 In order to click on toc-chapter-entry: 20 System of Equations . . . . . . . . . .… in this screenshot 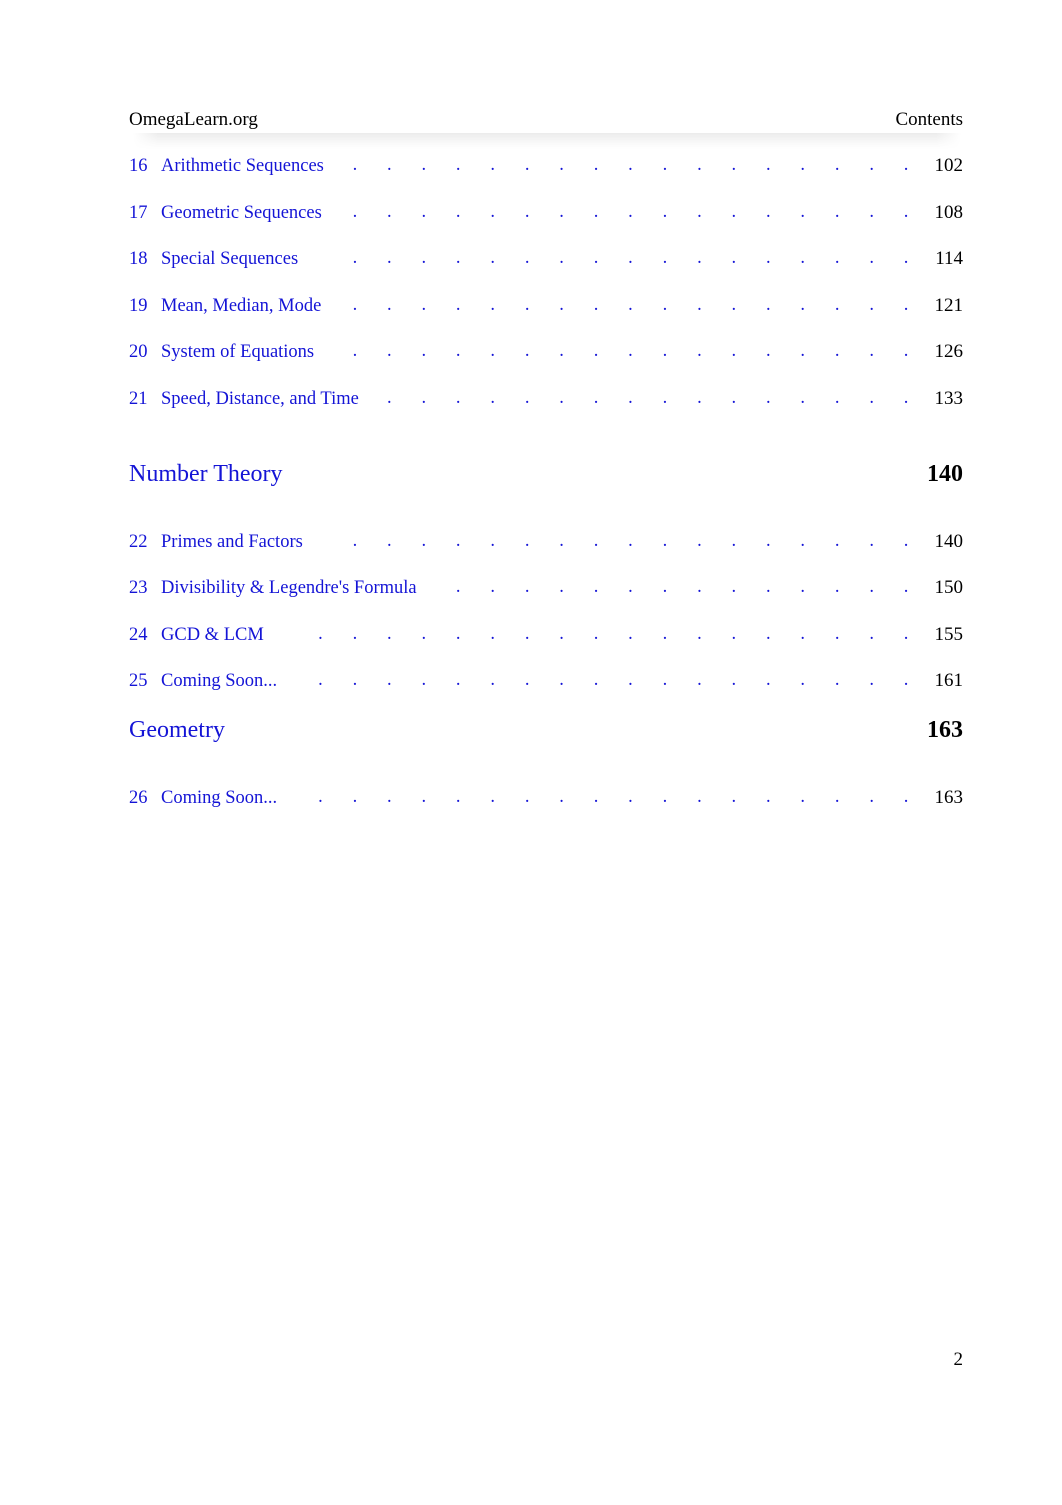, I will do `click(546, 364)`.